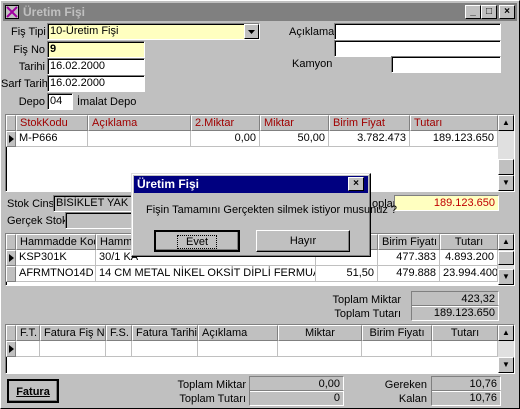 The image size is (520, 409). I want to click on kamyon-input, so click(446, 64).